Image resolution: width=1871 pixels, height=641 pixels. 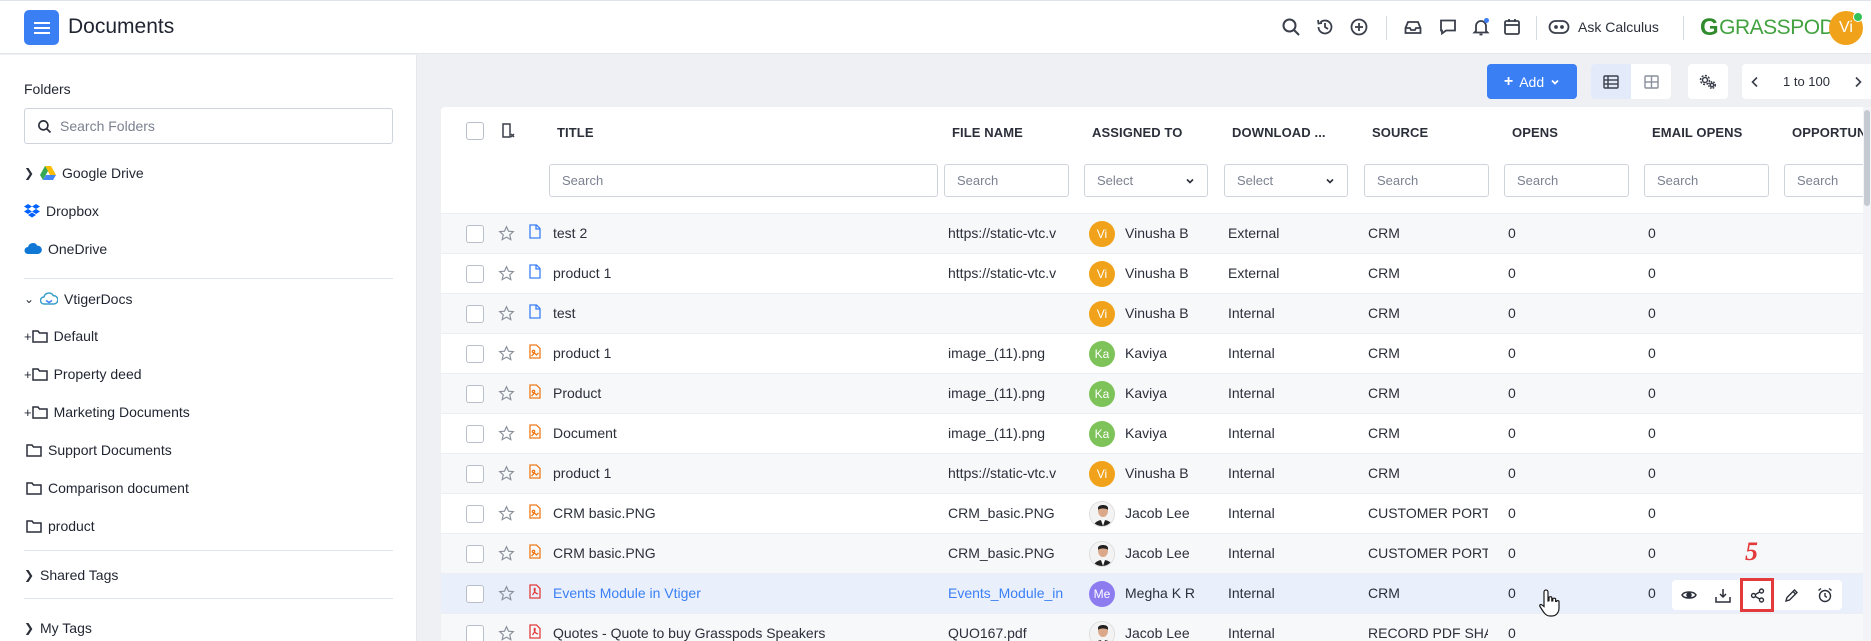 I want to click on doc-title: Product, so click(x=743, y=393).